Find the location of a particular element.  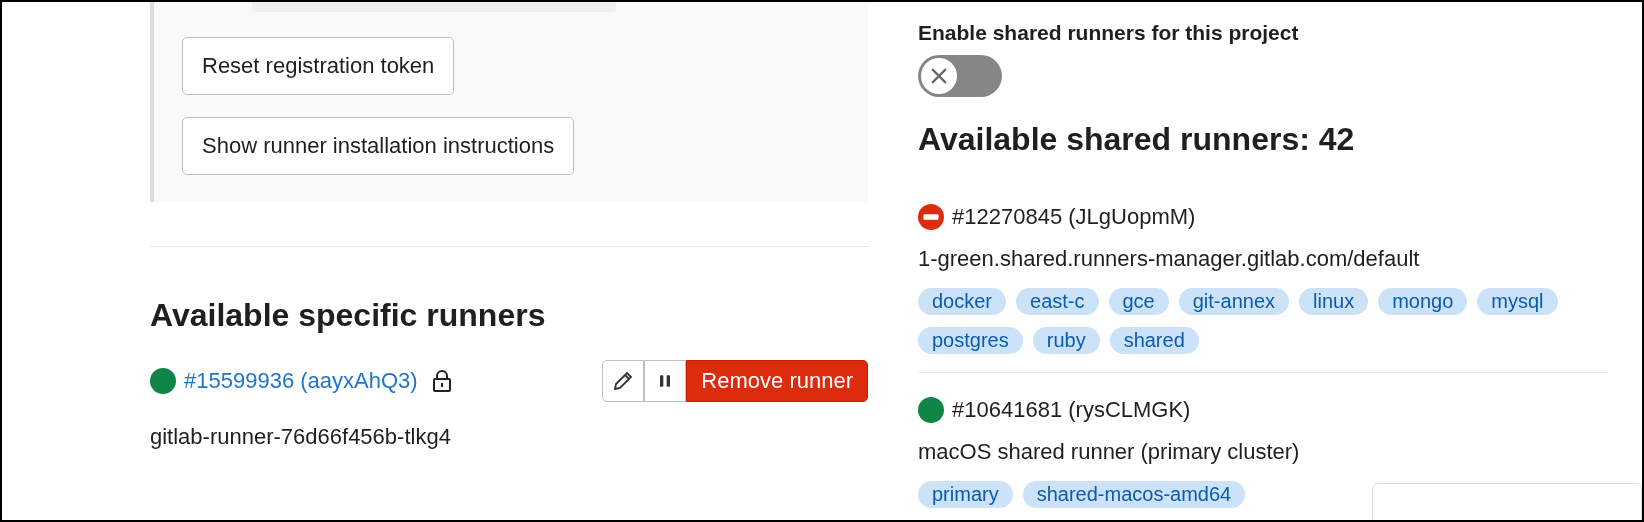

section-heading: Available shared runners: 42 is located at coordinates (1137, 139).